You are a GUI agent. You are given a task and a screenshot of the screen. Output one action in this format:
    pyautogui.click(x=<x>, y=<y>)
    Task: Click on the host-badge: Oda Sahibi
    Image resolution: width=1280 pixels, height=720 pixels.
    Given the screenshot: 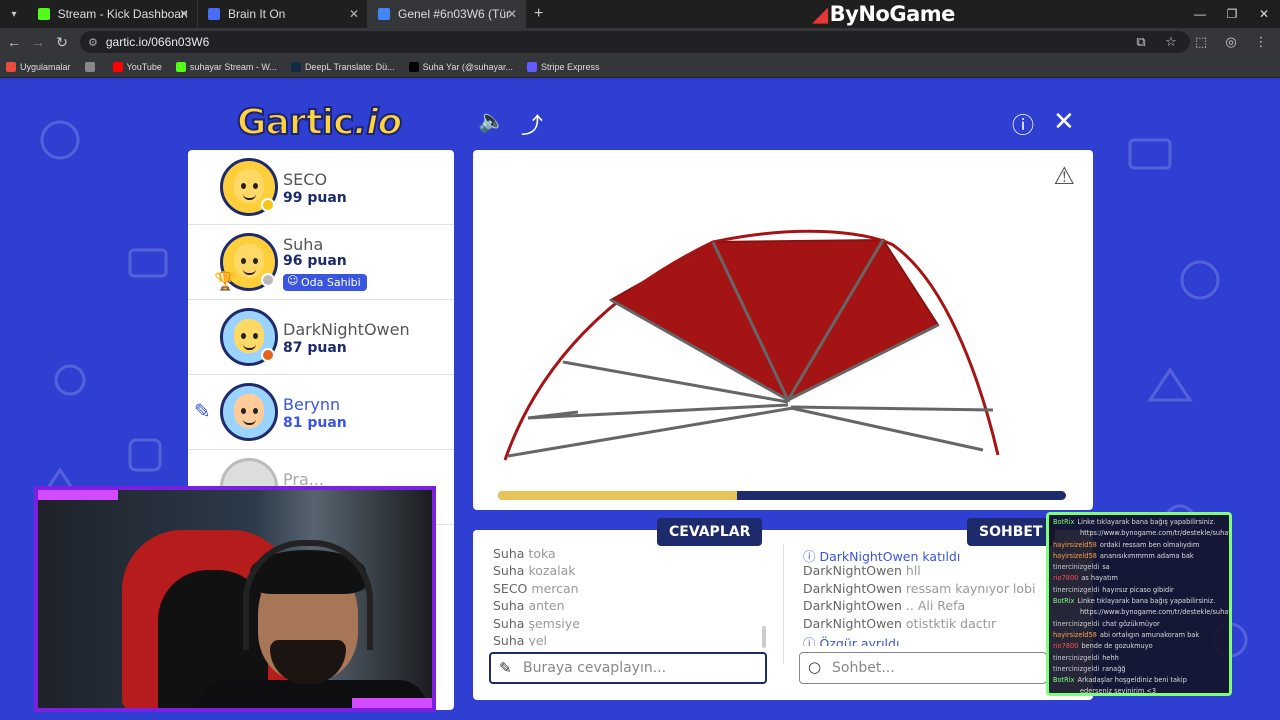 What is the action you would take?
    pyautogui.click(x=325, y=282)
    